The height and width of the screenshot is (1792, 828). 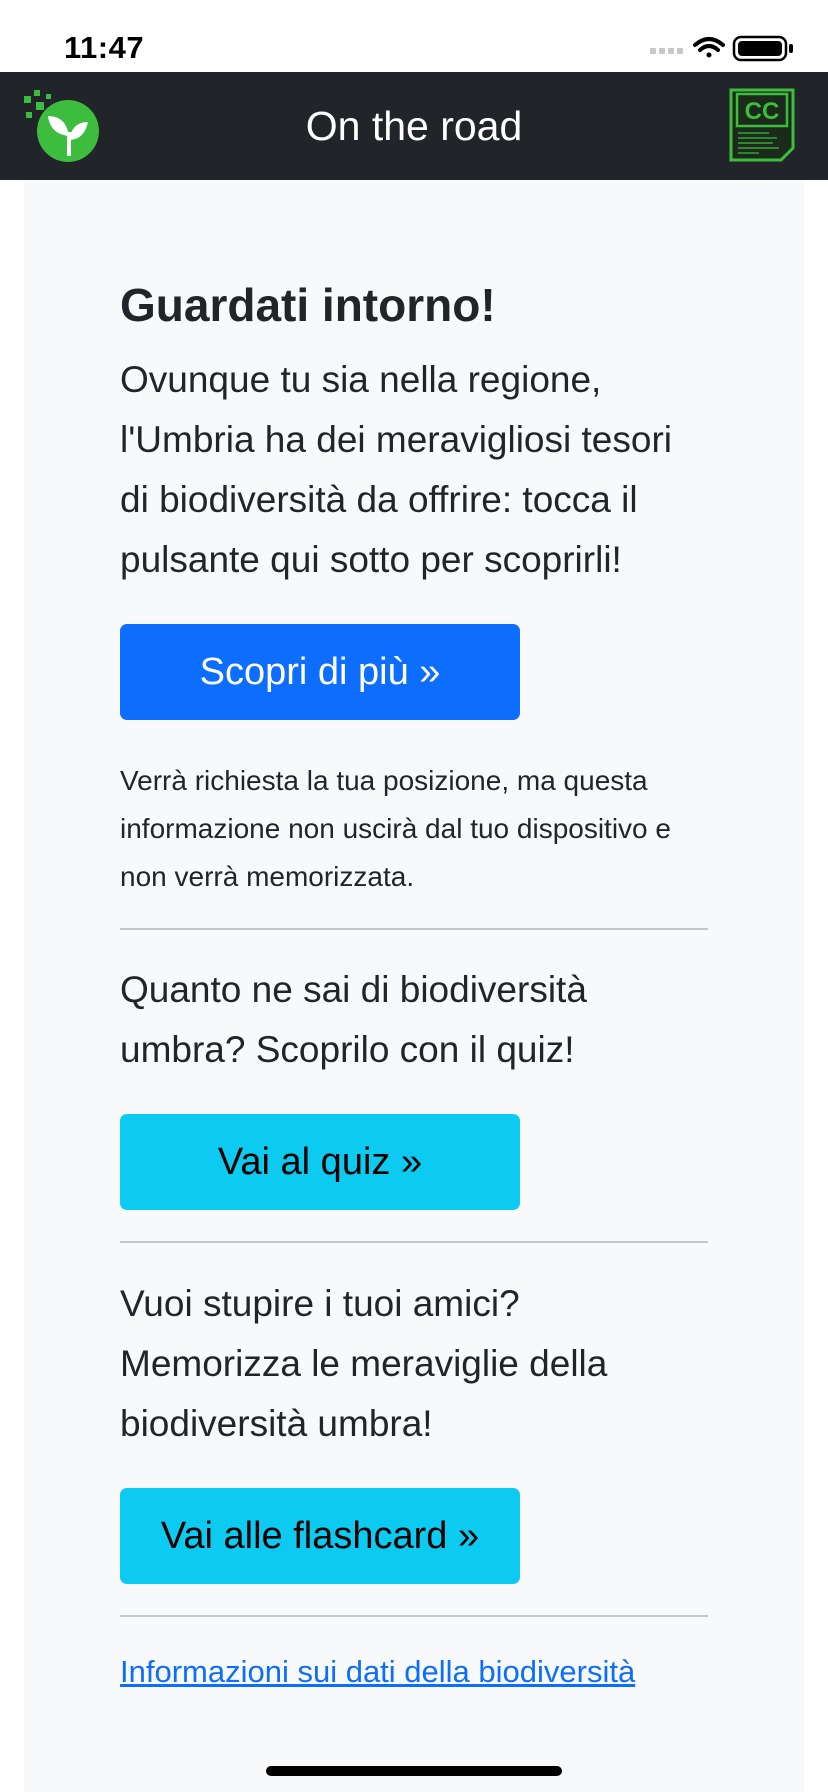 I want to click on svg-text: CC, so click(x=762, y=111).